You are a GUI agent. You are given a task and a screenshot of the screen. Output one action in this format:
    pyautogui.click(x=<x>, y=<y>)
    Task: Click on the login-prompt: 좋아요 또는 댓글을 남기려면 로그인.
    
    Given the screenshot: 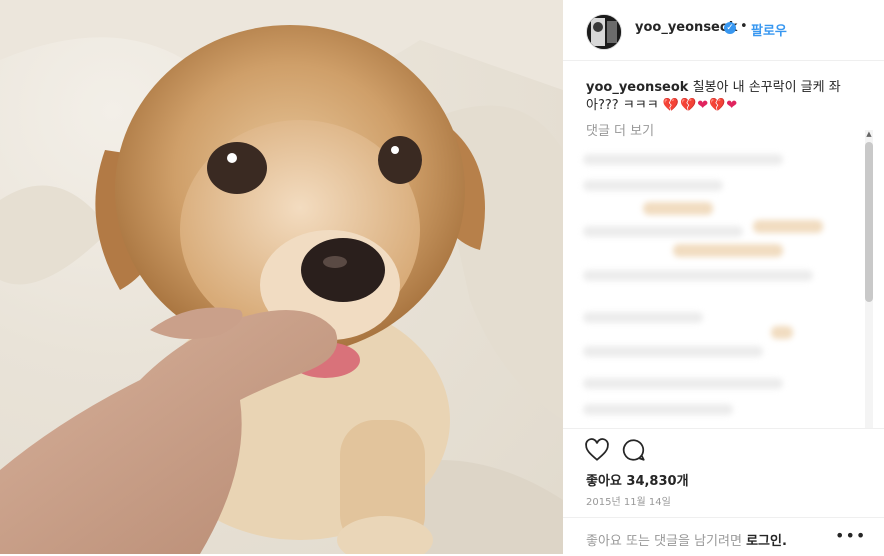 What is the action you would take?
    pyautogui.click(x=686, y=539)
    